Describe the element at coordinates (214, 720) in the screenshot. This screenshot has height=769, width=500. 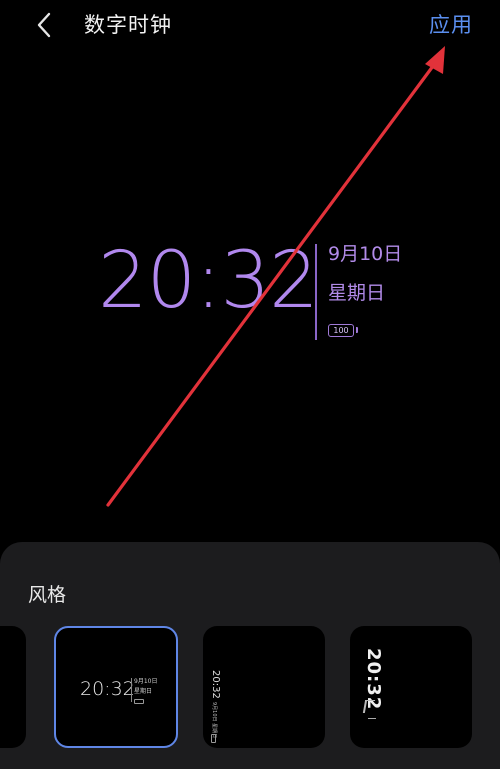
I see `thumbnail-date: 9月10日 星期日` at that location.